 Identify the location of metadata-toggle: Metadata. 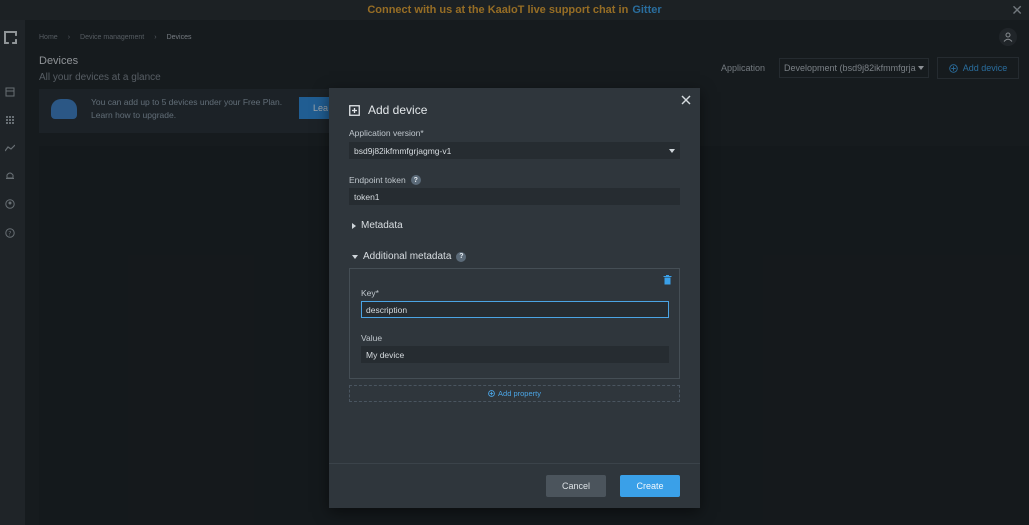
(377, 225).